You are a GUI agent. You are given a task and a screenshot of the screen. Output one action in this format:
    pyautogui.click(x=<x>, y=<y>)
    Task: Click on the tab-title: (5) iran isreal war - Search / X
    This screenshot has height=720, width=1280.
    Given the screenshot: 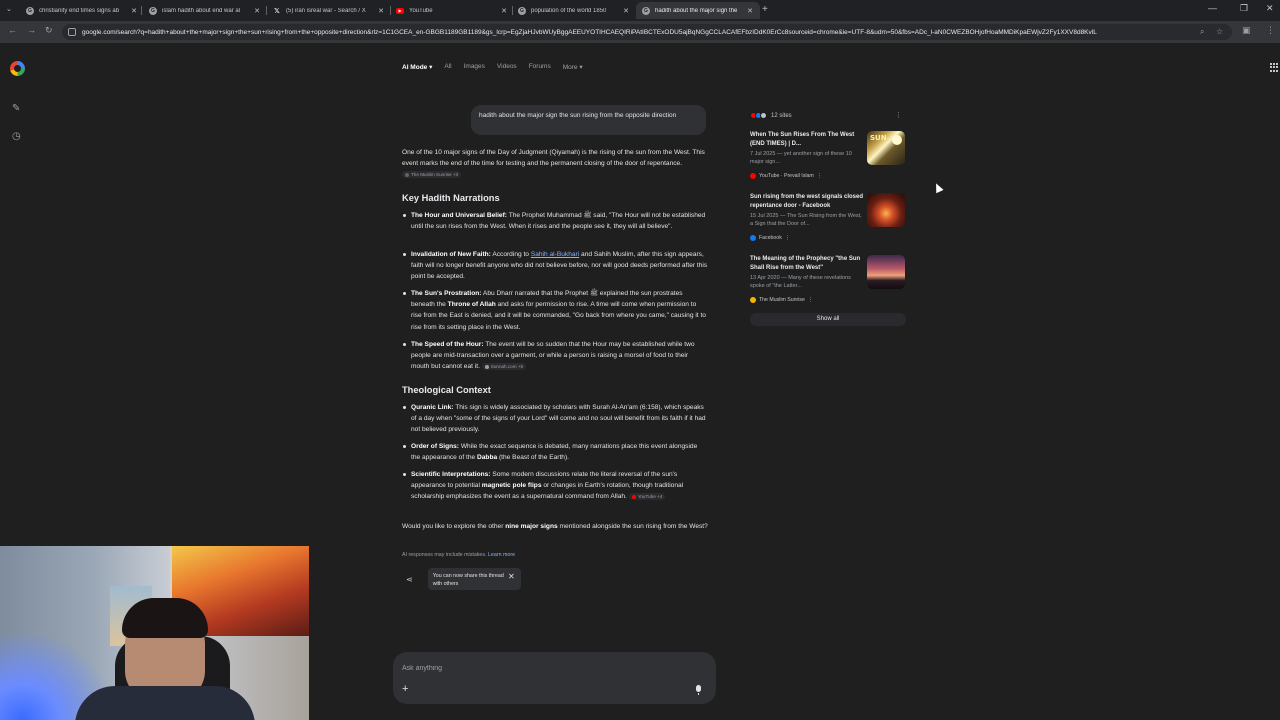 What is the action you would take?
    pyautogui.click(x=326, y=10)
    